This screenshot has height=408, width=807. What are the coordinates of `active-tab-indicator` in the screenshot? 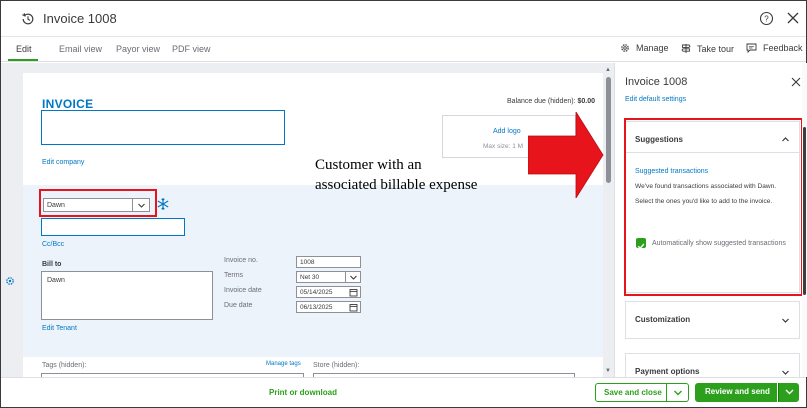 It's located at (23, 60).